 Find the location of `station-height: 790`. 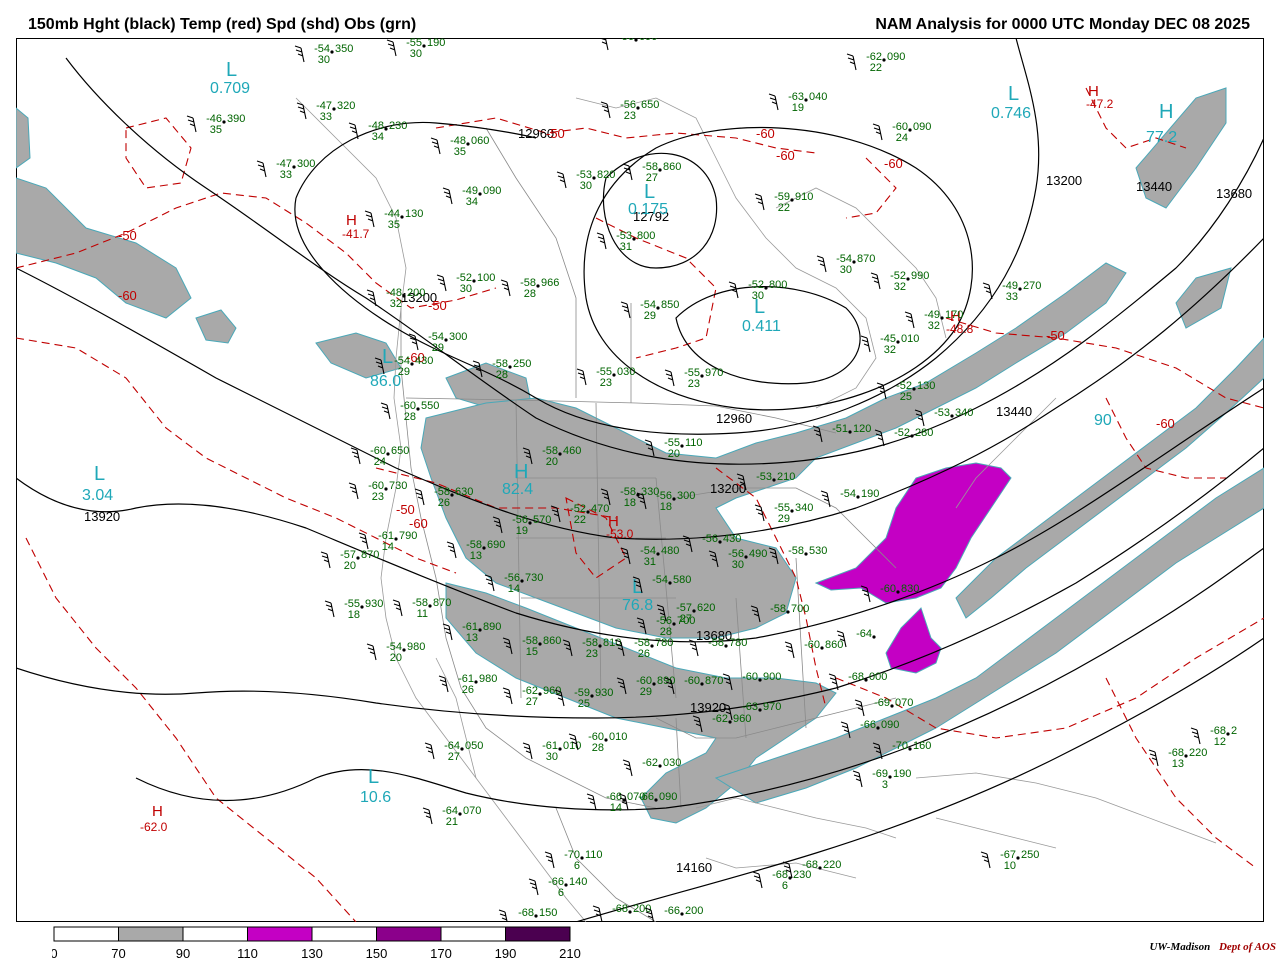

station-height: 790 is located at coordinates (408, 536).